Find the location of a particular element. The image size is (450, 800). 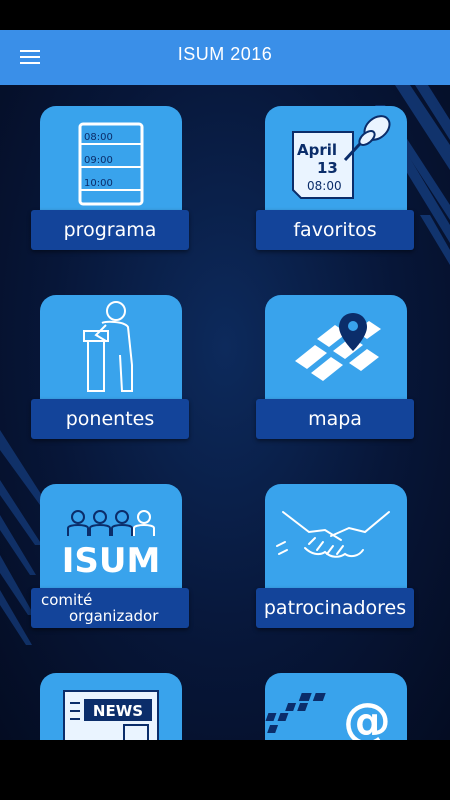

tile-favoritos: April 13 08:00 favoritos is located at coordinates (336, 178).